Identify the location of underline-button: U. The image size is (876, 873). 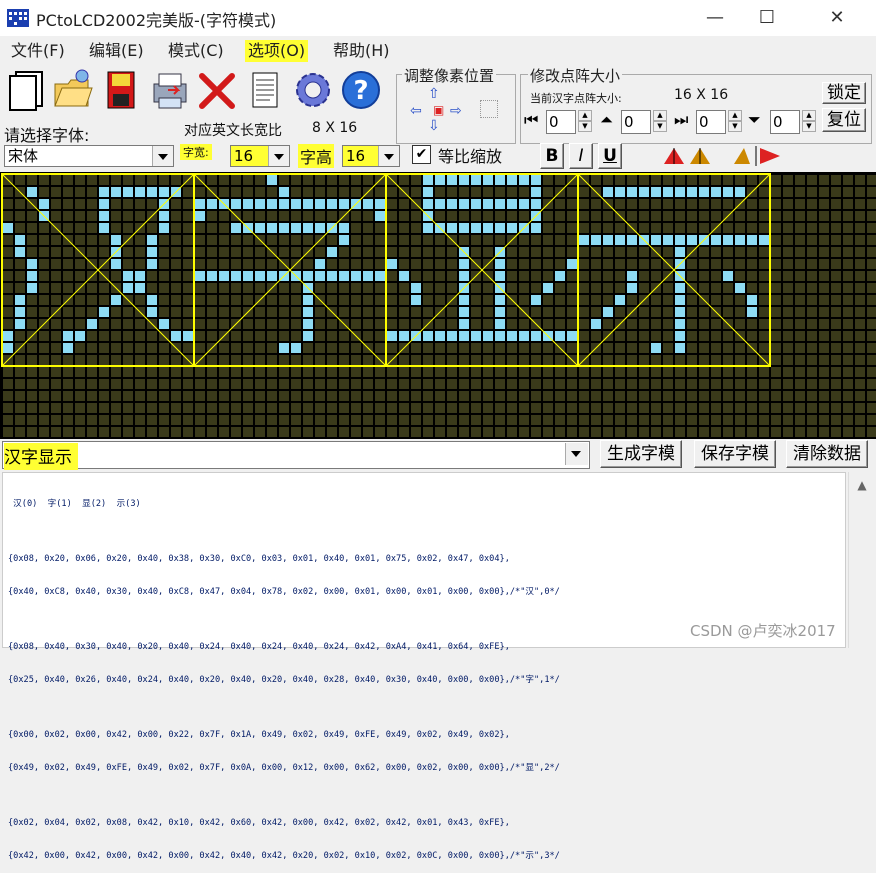
(610, 156).